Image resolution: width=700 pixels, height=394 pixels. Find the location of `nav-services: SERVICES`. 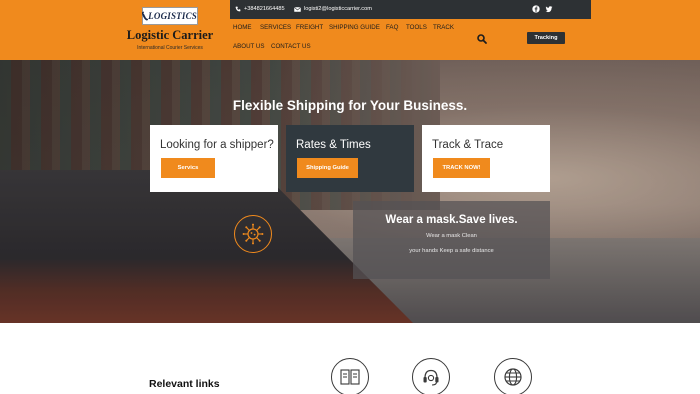

nav-services: SERVICES is located at coordinates (275, 27).